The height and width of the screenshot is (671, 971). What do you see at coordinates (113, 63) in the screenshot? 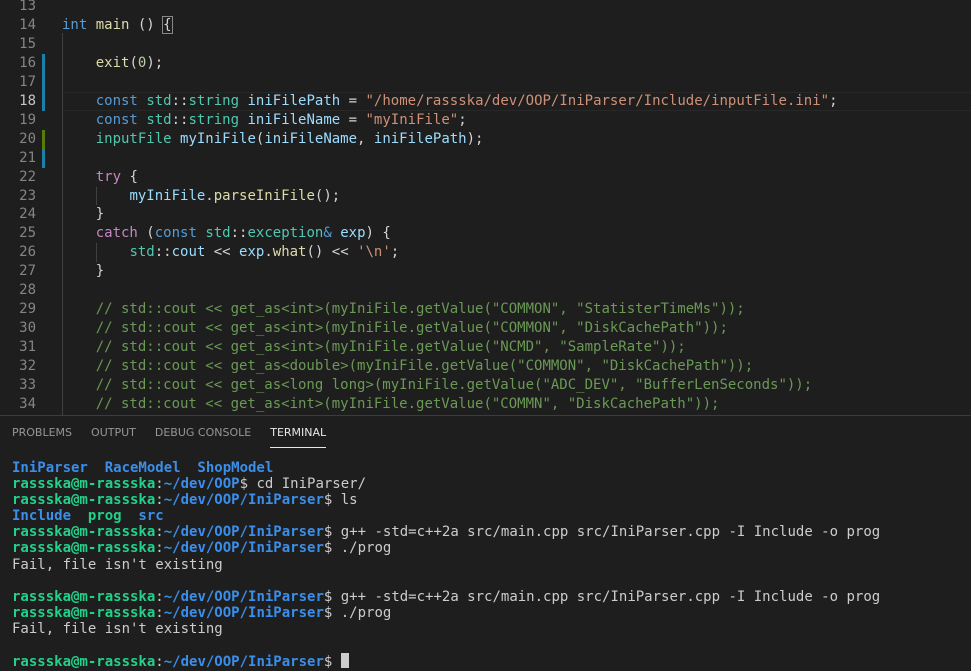
I see `code-token: exit` at bounding box center [113, 63].